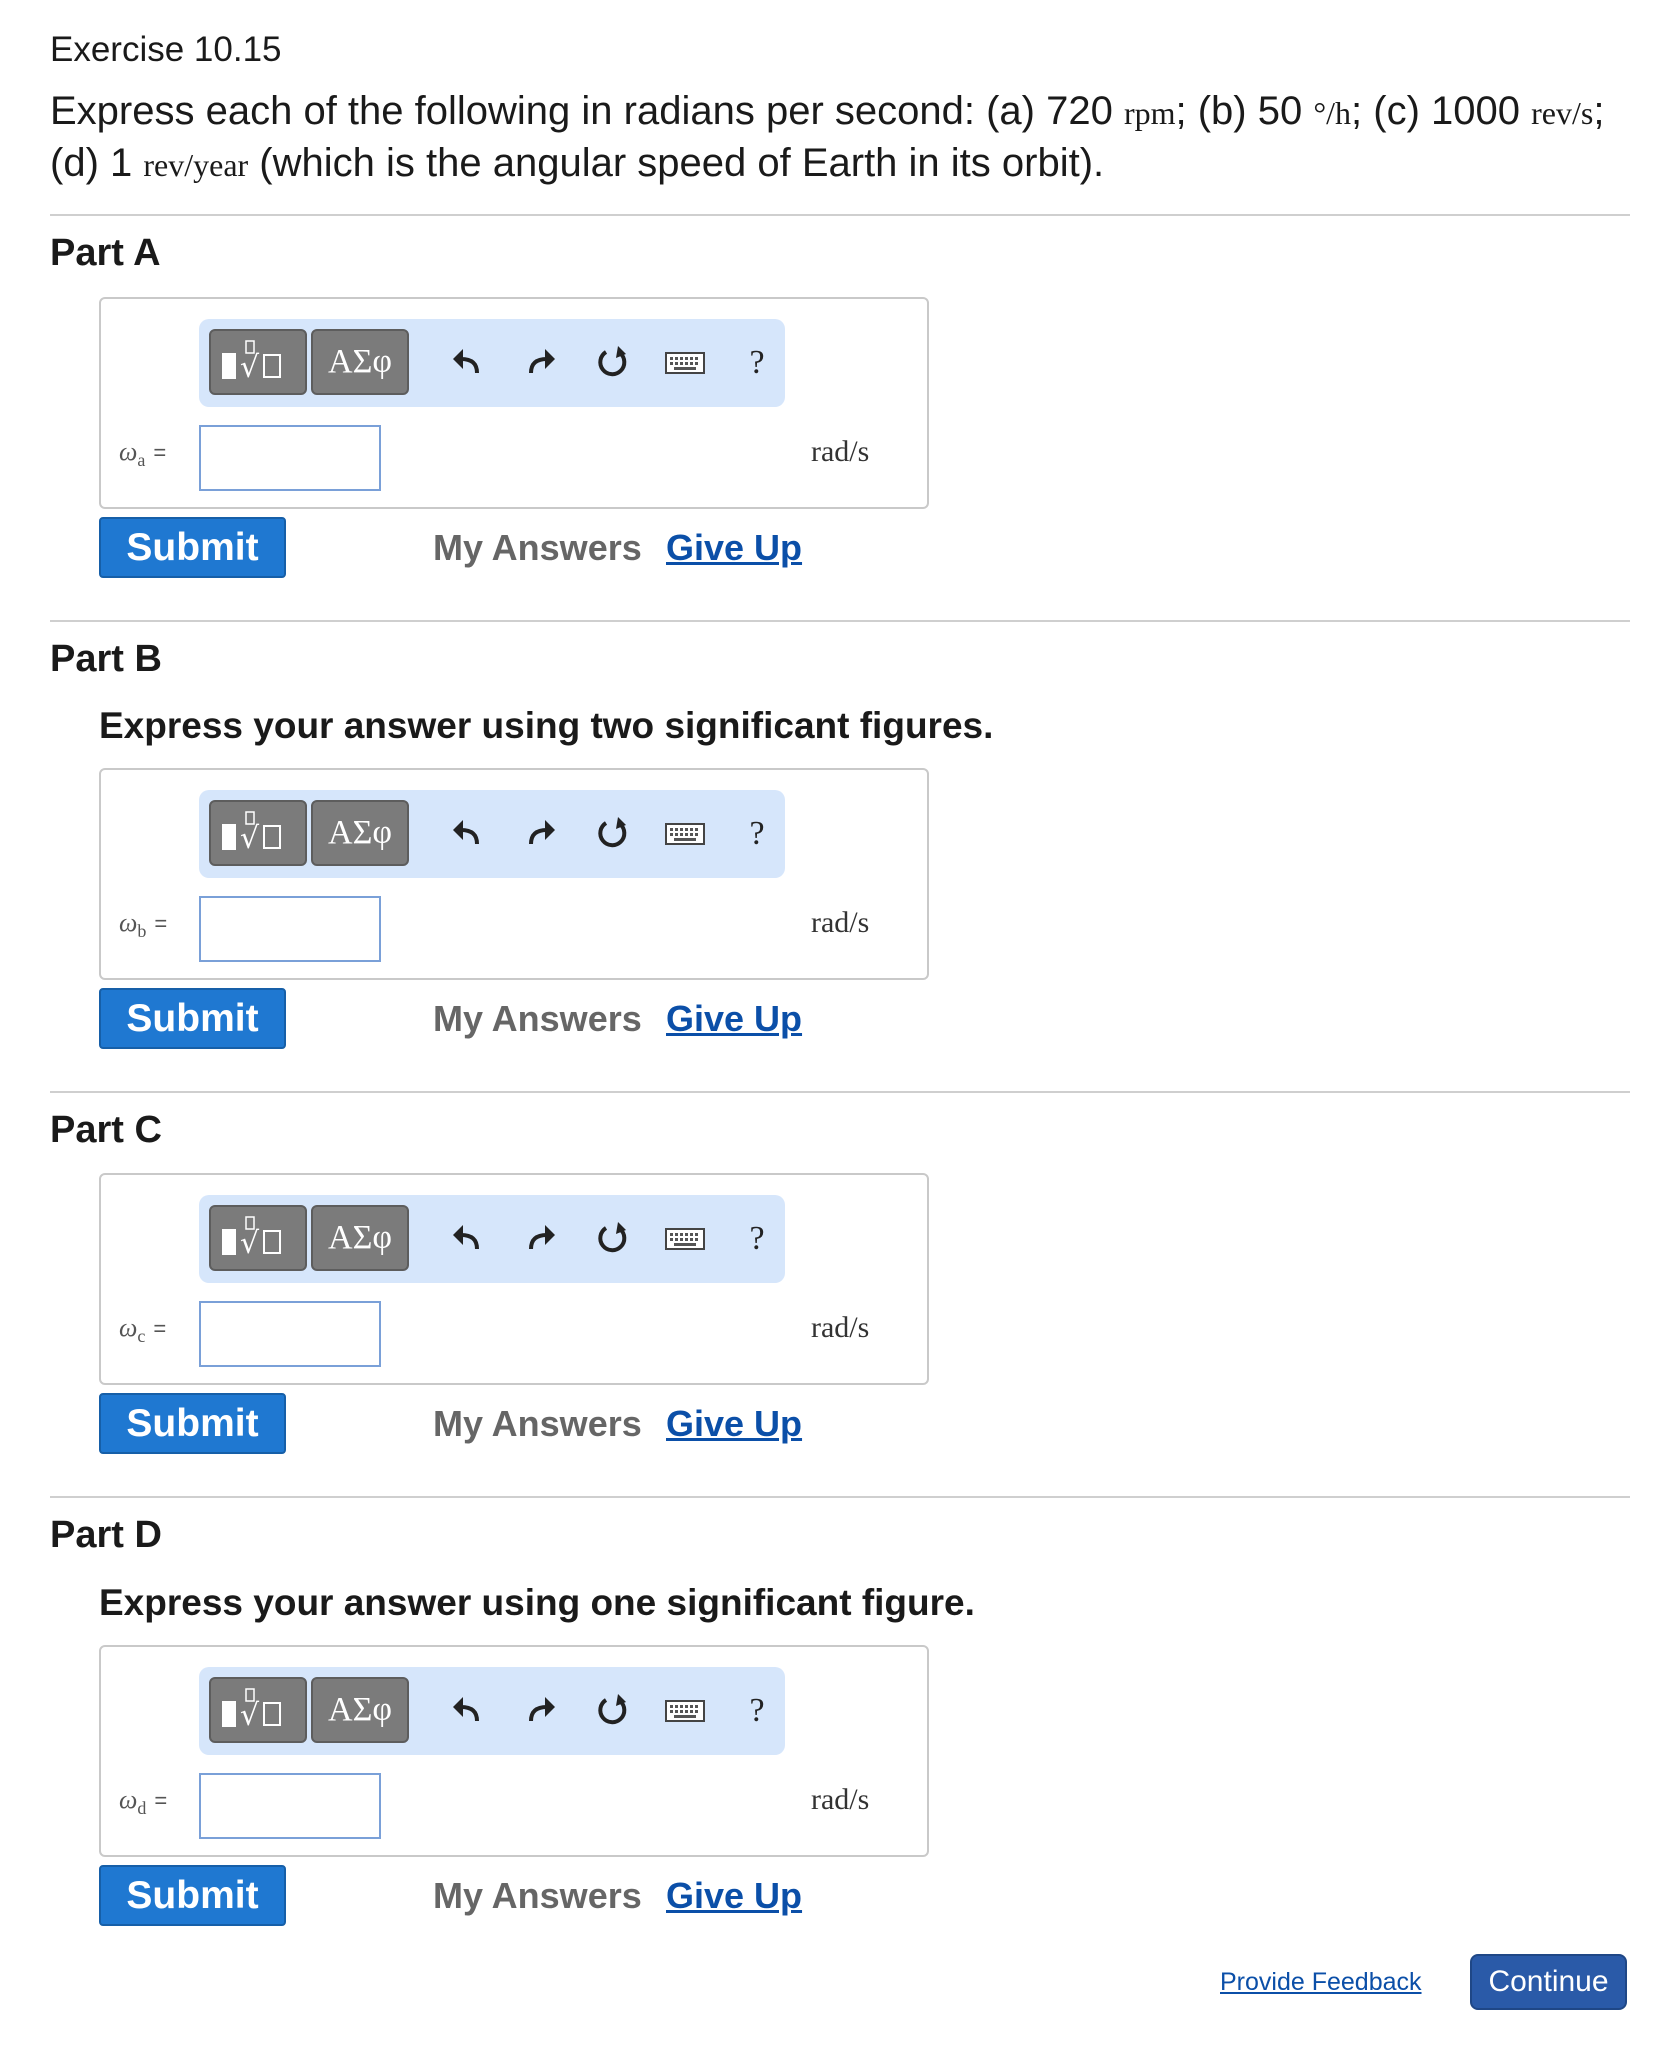 The image size is (1674, 2046). I want to click on part-b-title: Part B, so click(106, 659).